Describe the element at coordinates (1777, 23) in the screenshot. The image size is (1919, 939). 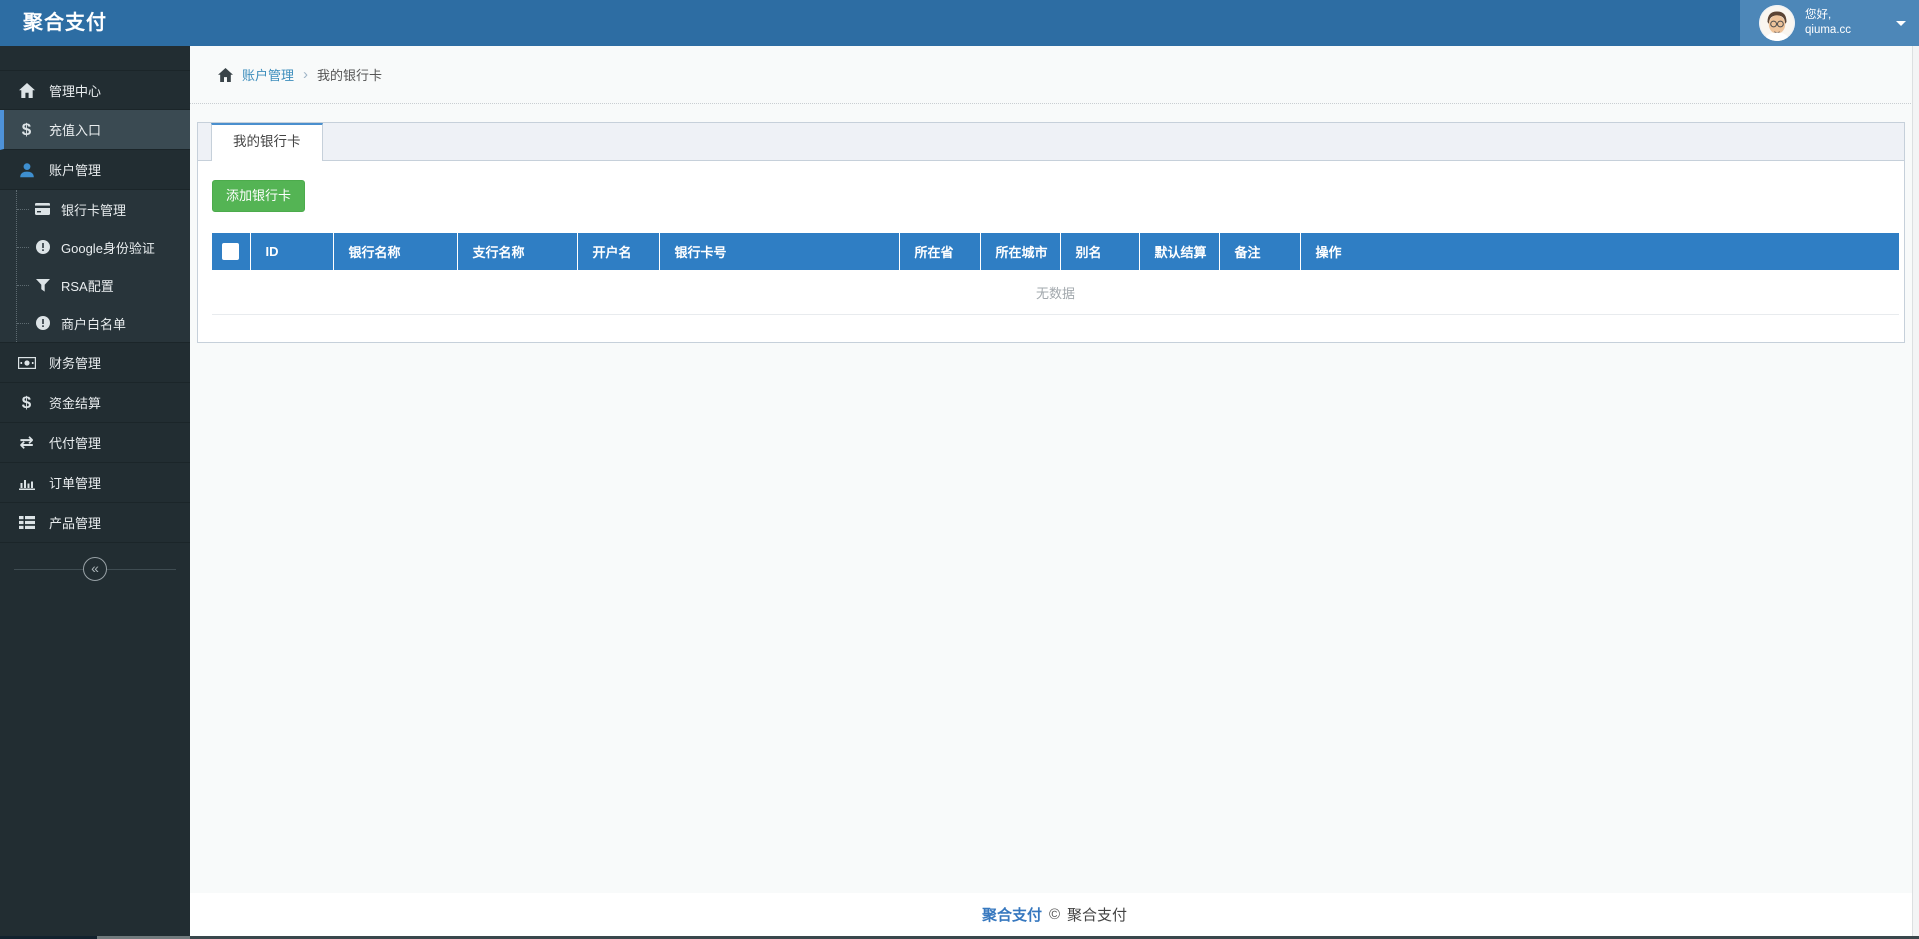
I see `avatar` at that location.